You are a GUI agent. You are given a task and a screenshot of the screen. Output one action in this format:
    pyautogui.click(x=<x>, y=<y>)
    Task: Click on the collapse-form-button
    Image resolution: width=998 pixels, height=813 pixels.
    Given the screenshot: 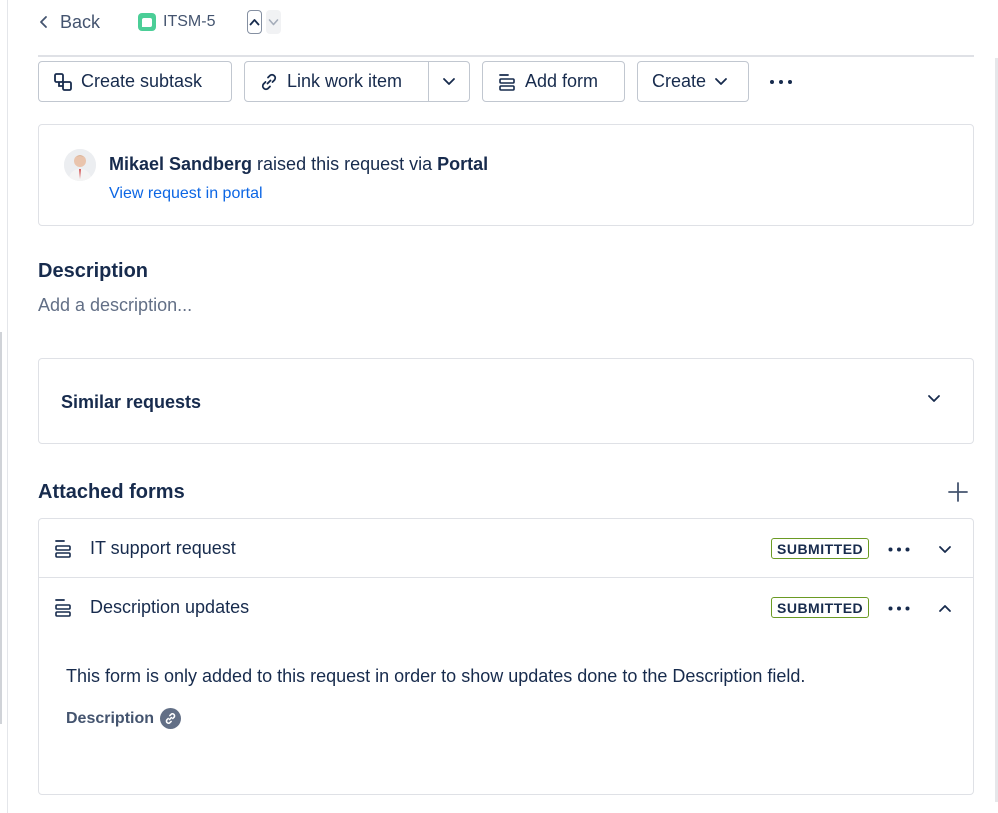 What is the action you would take?
    pyautogui.click(x=945, y=608)
    